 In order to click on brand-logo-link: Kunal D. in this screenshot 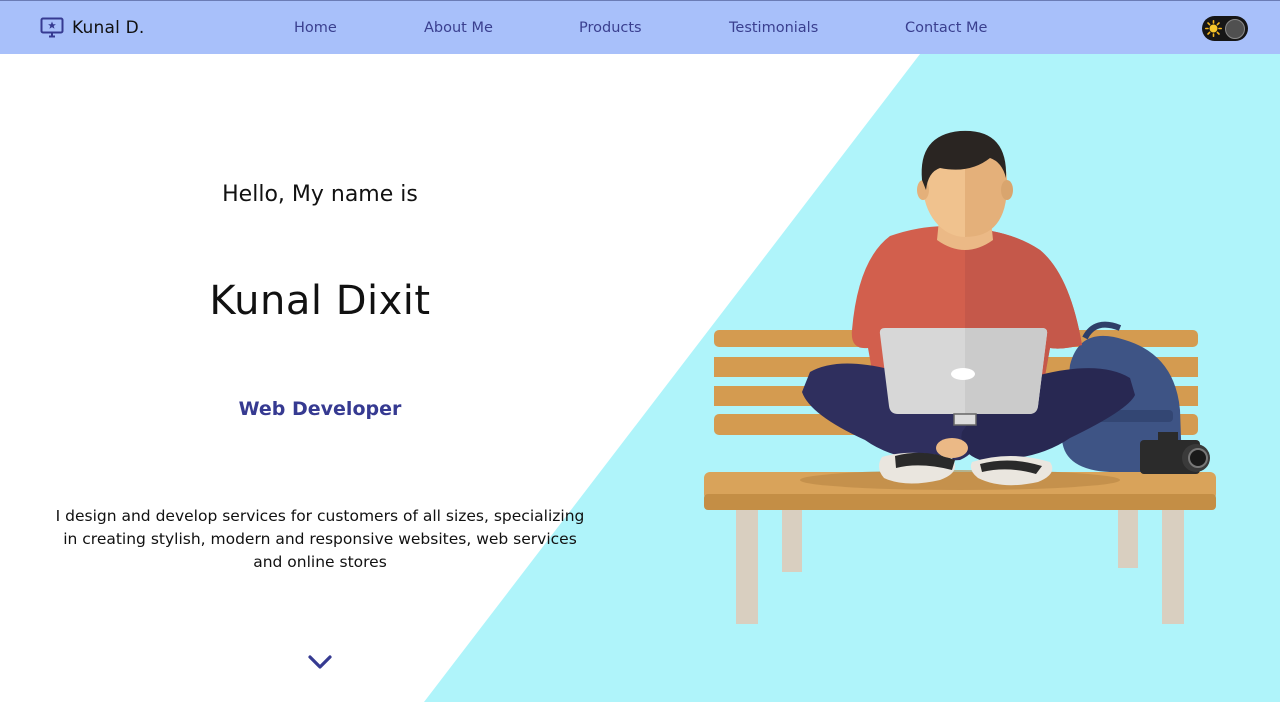, I will do `click(92, 28)`.